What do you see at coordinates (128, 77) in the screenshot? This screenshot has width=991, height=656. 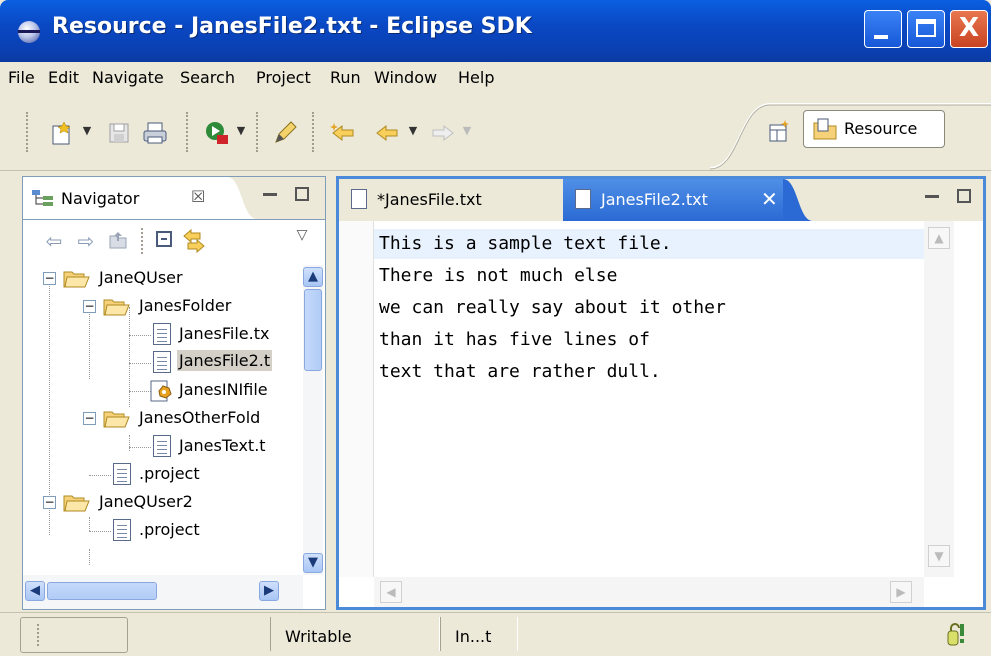 I see `menu-navigate: Navigate` at bounding box center [128, 77].